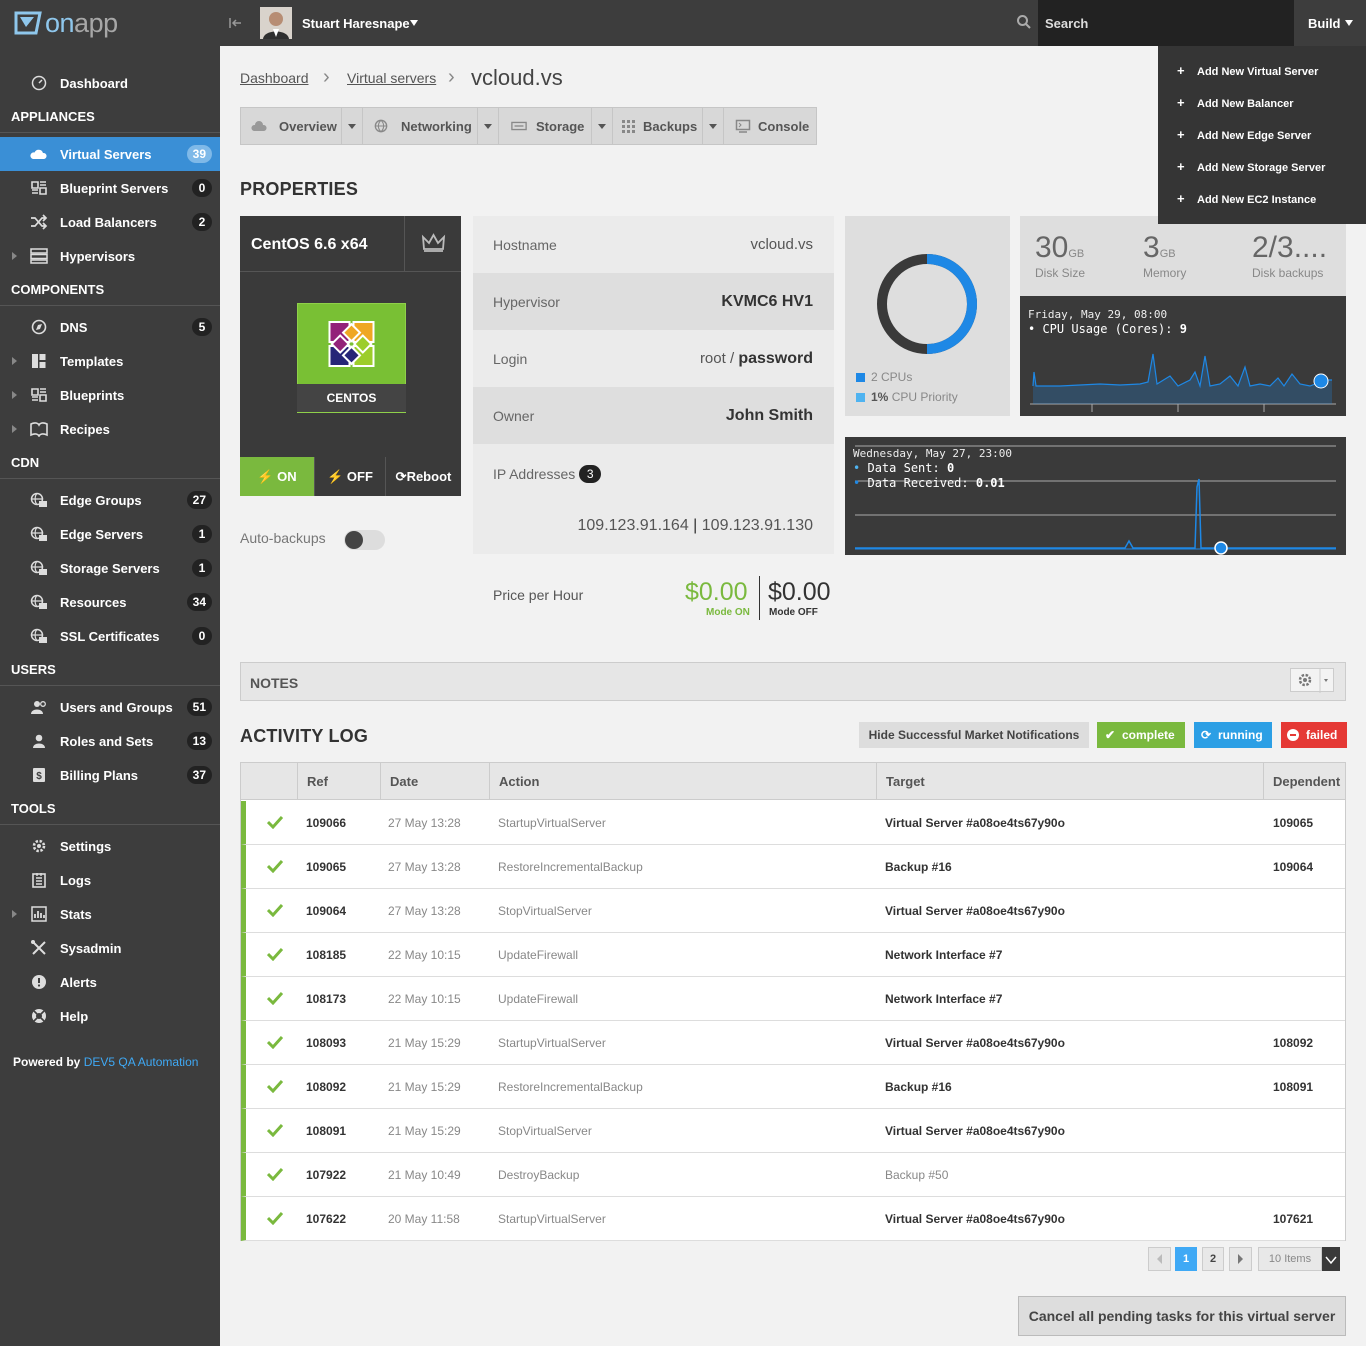  Describe the element at coordinates (110, 534) in the screenshot. I see `sidebar-item-edge-servers: Edge Servers 1` at that location.